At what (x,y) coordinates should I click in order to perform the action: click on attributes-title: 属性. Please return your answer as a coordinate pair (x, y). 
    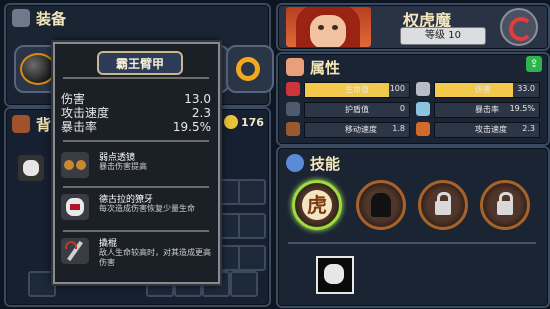
    Looking at the image, I should click on (325, 67).